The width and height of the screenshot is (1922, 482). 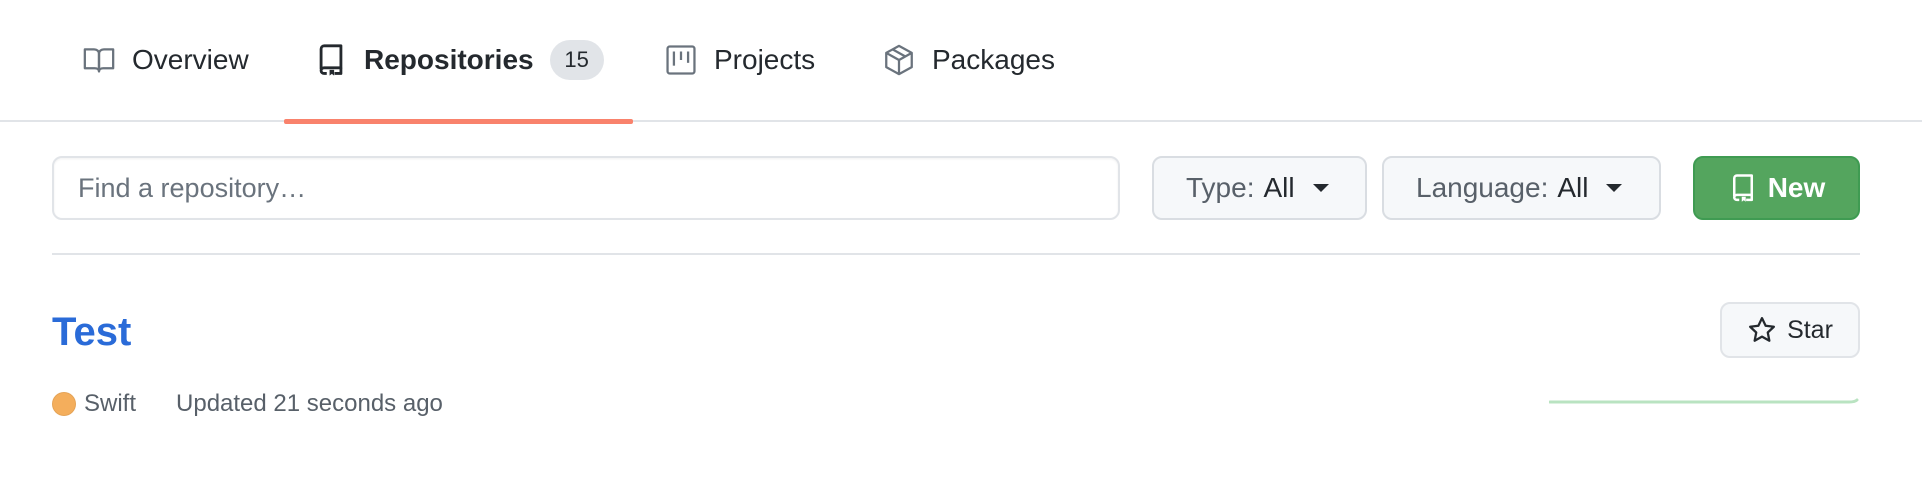 What do you see at coordinates (1704, 401) in the screenshot?
I see `activity-sparkline` at bounding box center [1704, 401].